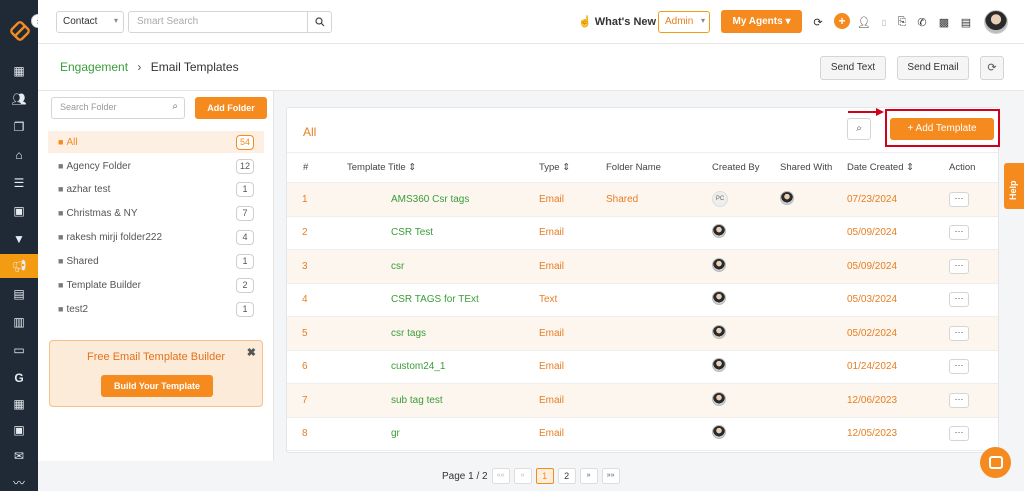 This screenshot has height=491, width=1024. I want to click on page-1-button: 1, so click(544, 476).